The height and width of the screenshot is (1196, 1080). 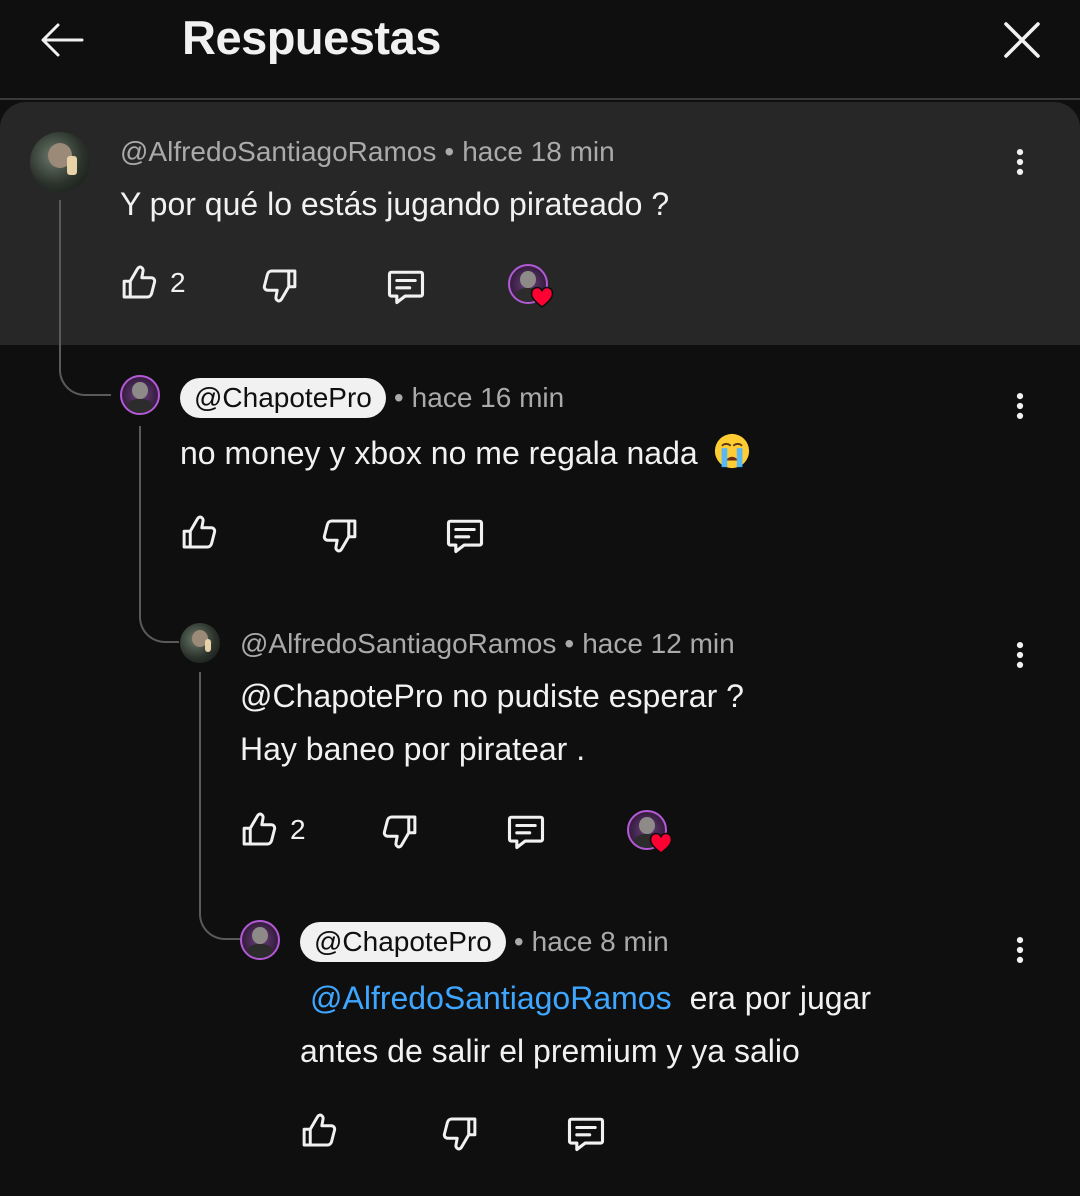 I want to click on comment-time: hace 18 min, so click(x=538, y=151).